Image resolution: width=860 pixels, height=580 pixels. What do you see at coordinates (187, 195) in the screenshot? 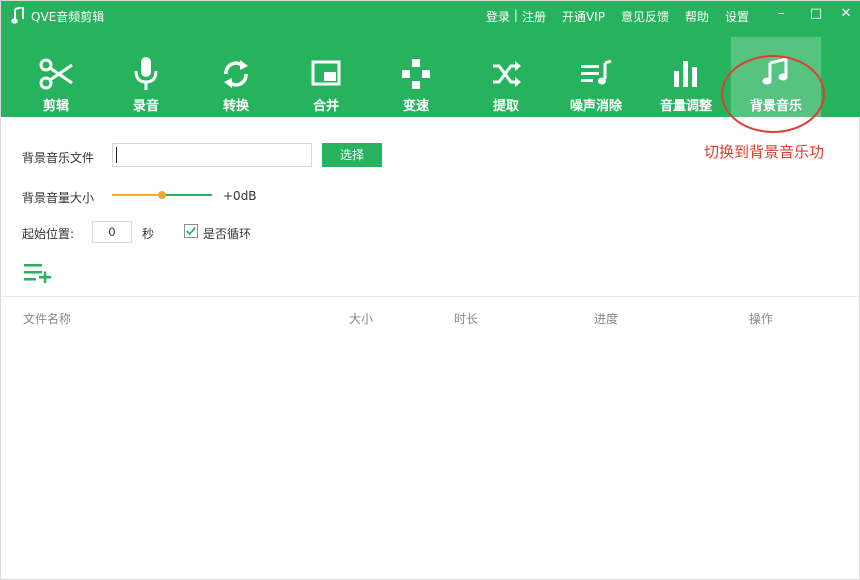
I see `slider-track` at bounding box center [187, 195].